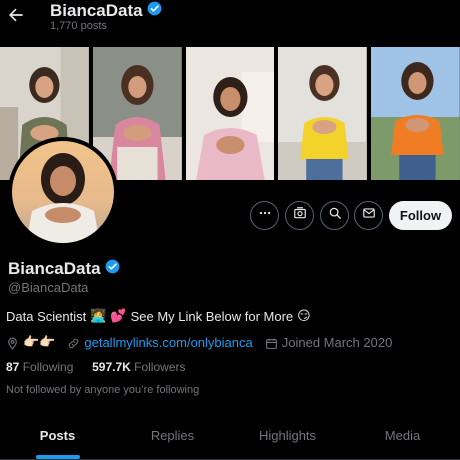  Describe the element at coordinates (98, 315) in the screenshot. I see `bio-emoji-1: 👩‍💻` at that location.